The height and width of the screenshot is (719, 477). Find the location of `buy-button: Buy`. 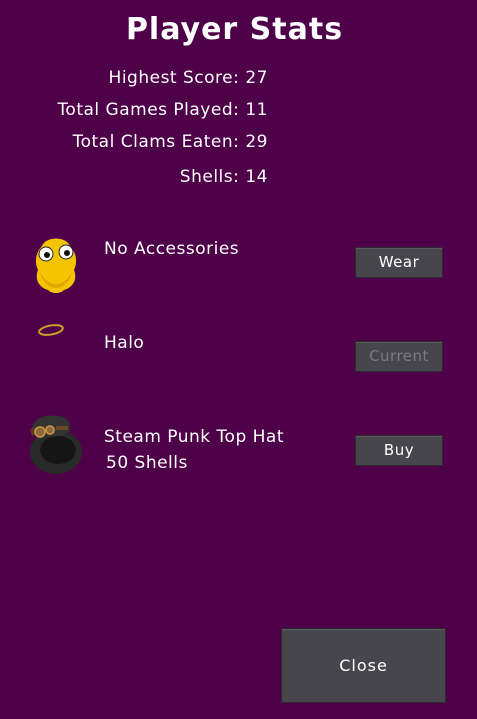

buy-button: Buy is located at coordinates (399, 450).